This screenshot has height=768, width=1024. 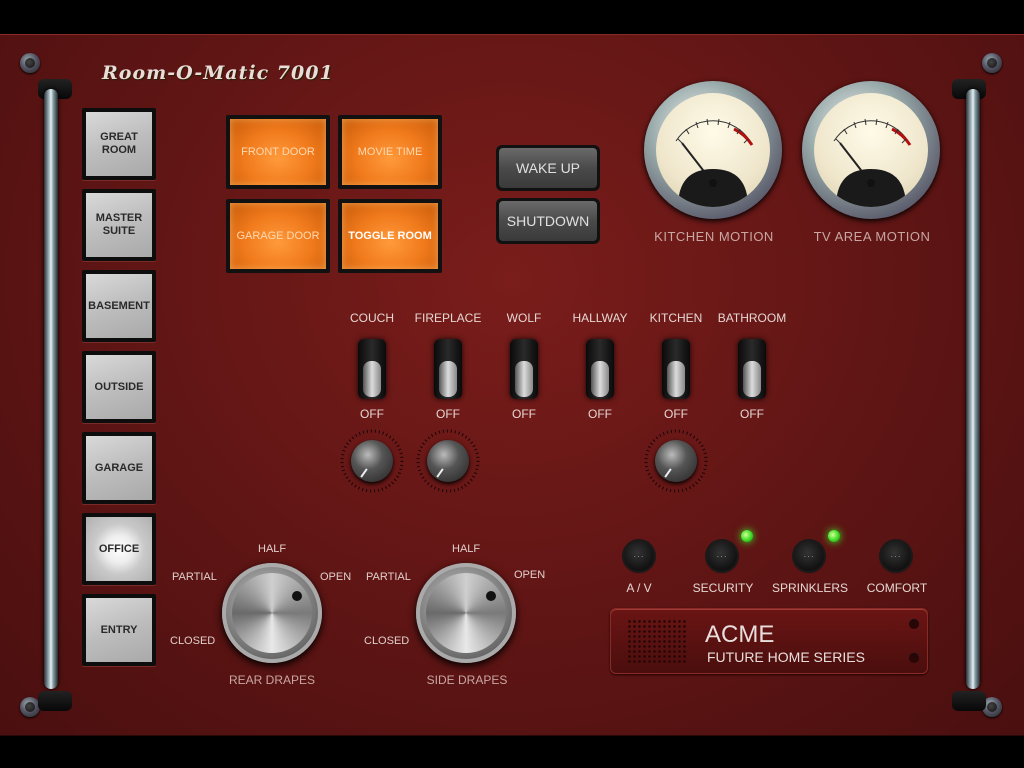 I want to click on room-button-label: GARAGE, so click(x=119, y=468).